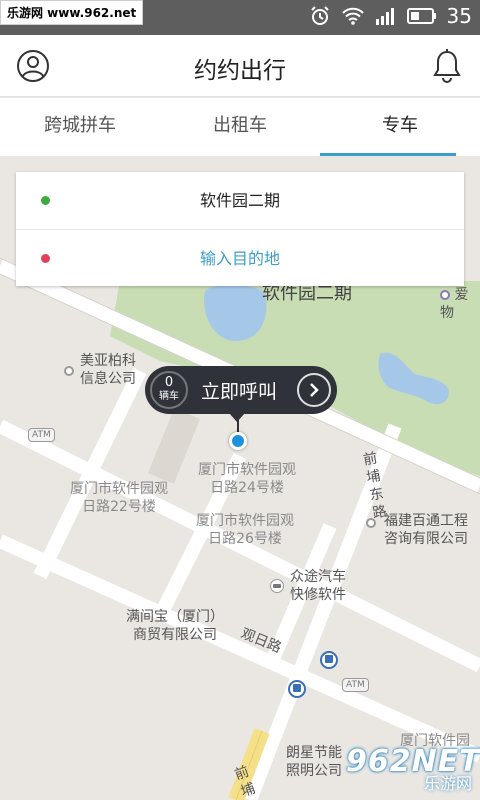 The height and width of the screenshot is (800, 480). Describe the element at coordinates (320, 16) in the screenshot. I see `alarm-icon` at that location.